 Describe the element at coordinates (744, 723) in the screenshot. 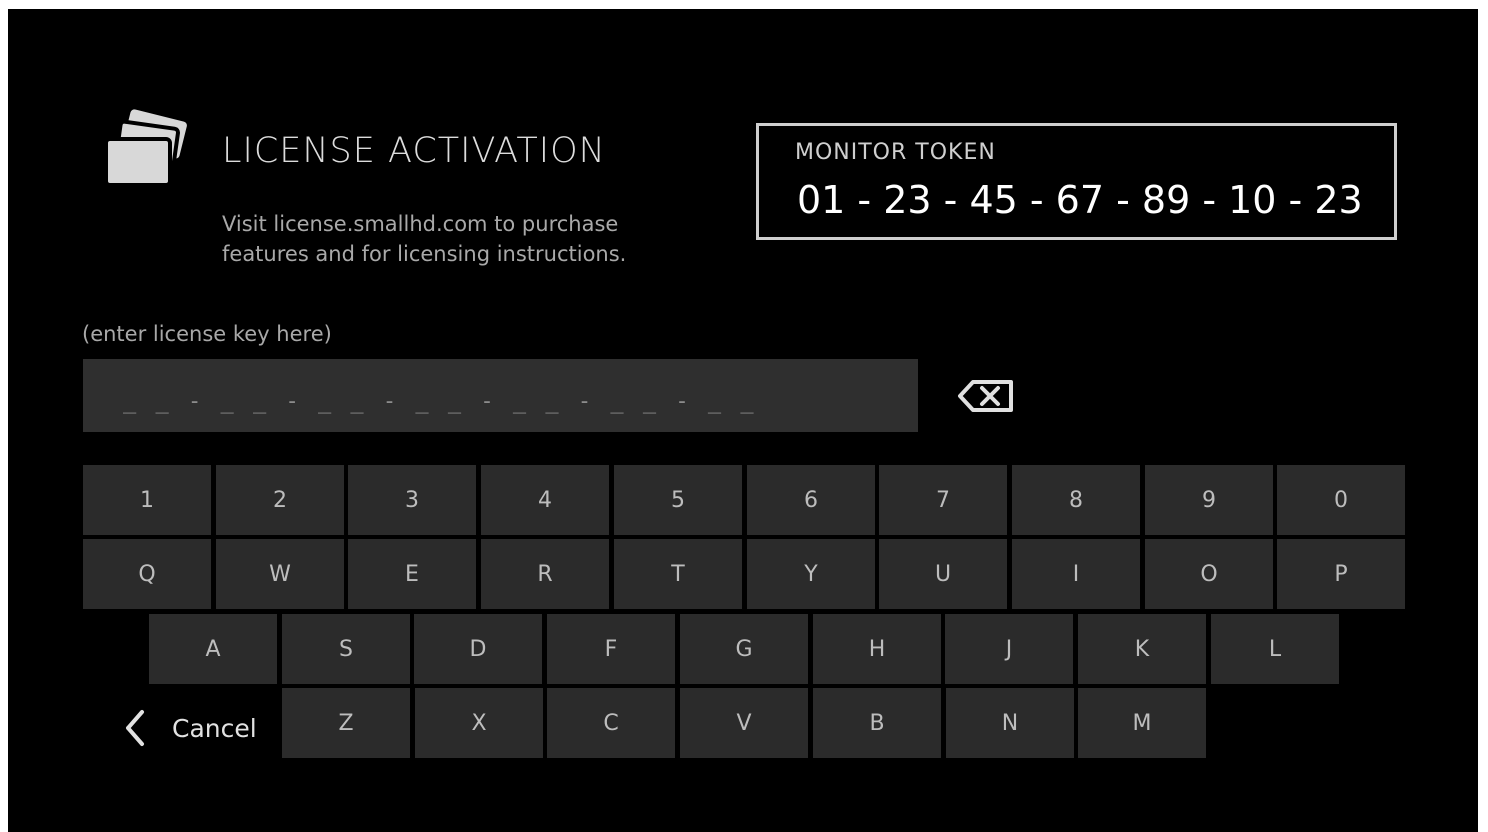

I see `key-v: V` at that location.